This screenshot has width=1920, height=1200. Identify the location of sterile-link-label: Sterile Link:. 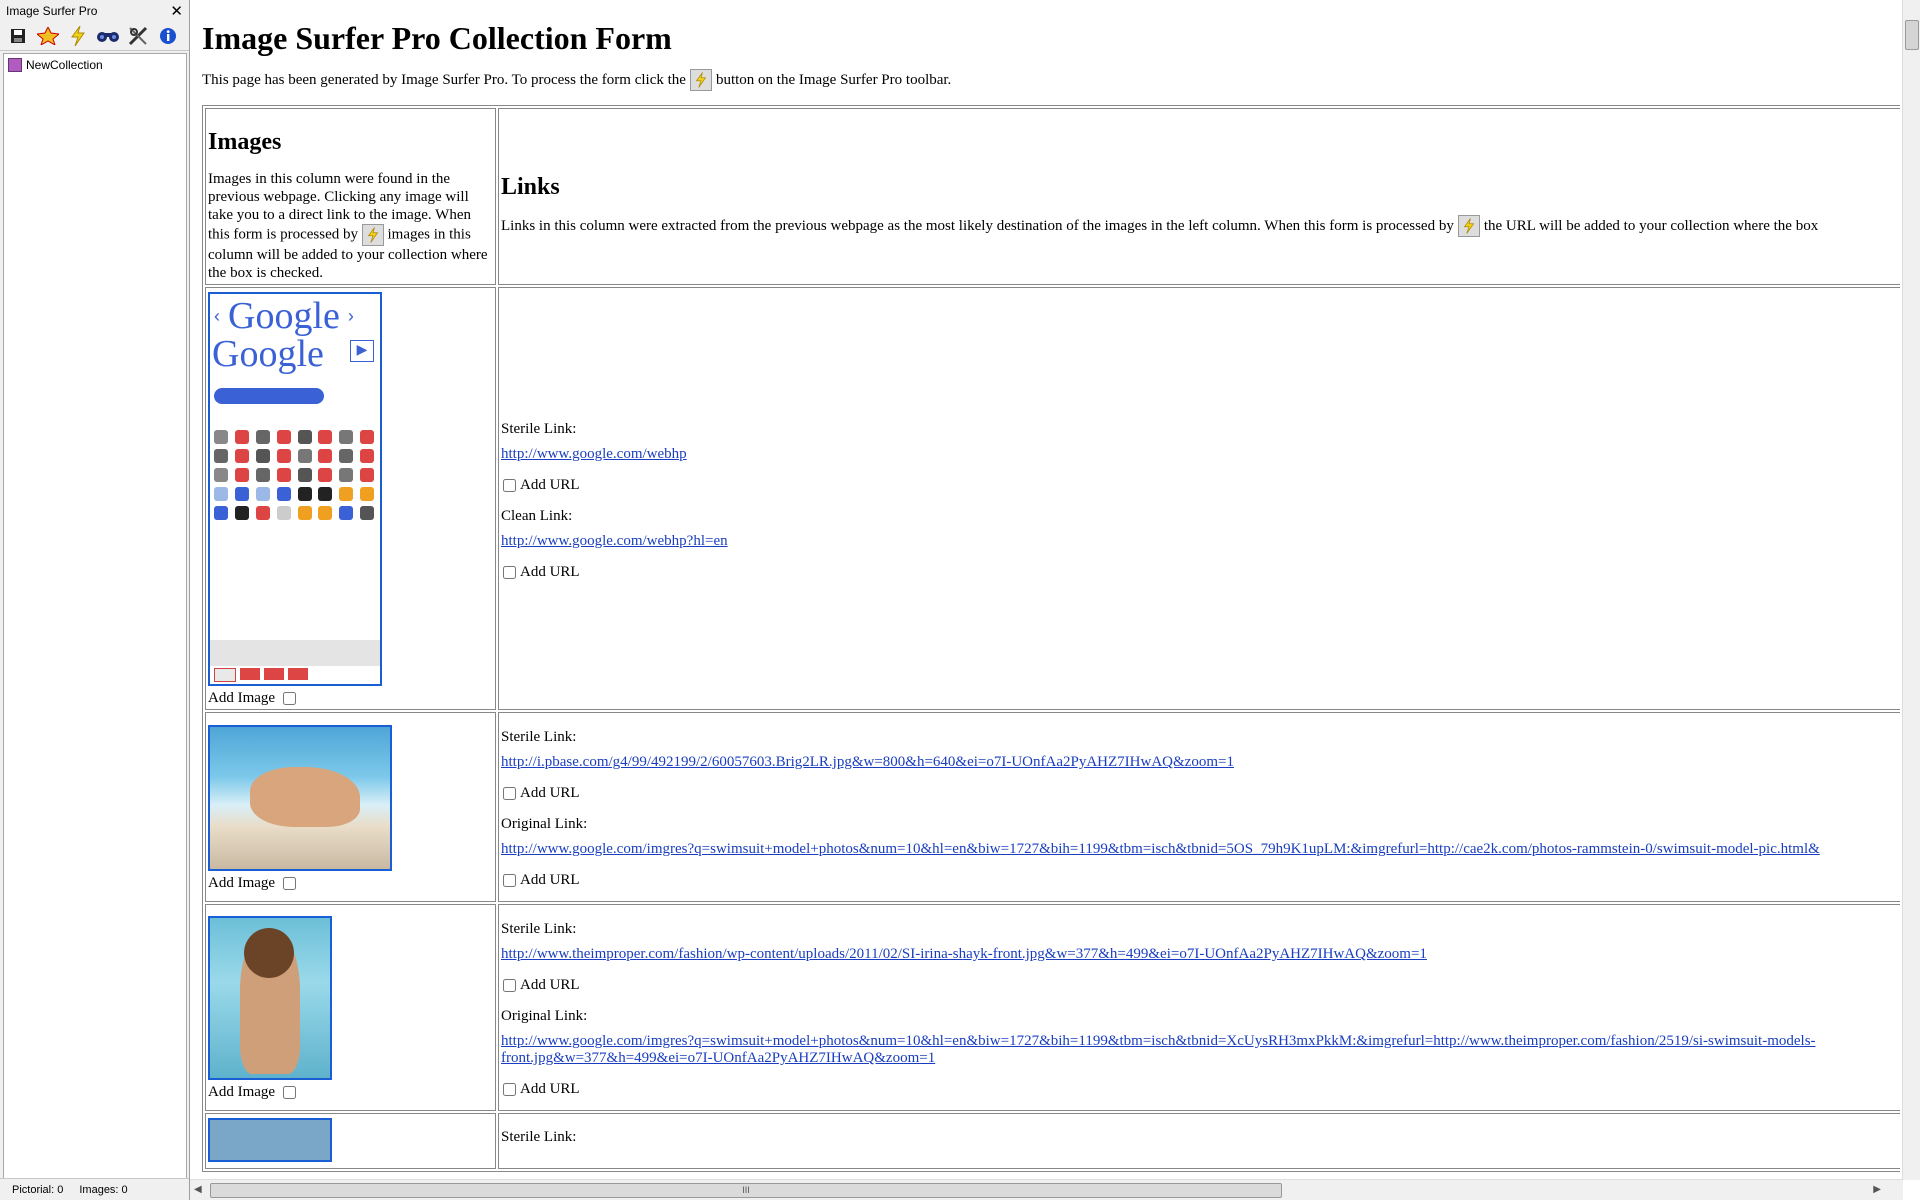
(539, 428).